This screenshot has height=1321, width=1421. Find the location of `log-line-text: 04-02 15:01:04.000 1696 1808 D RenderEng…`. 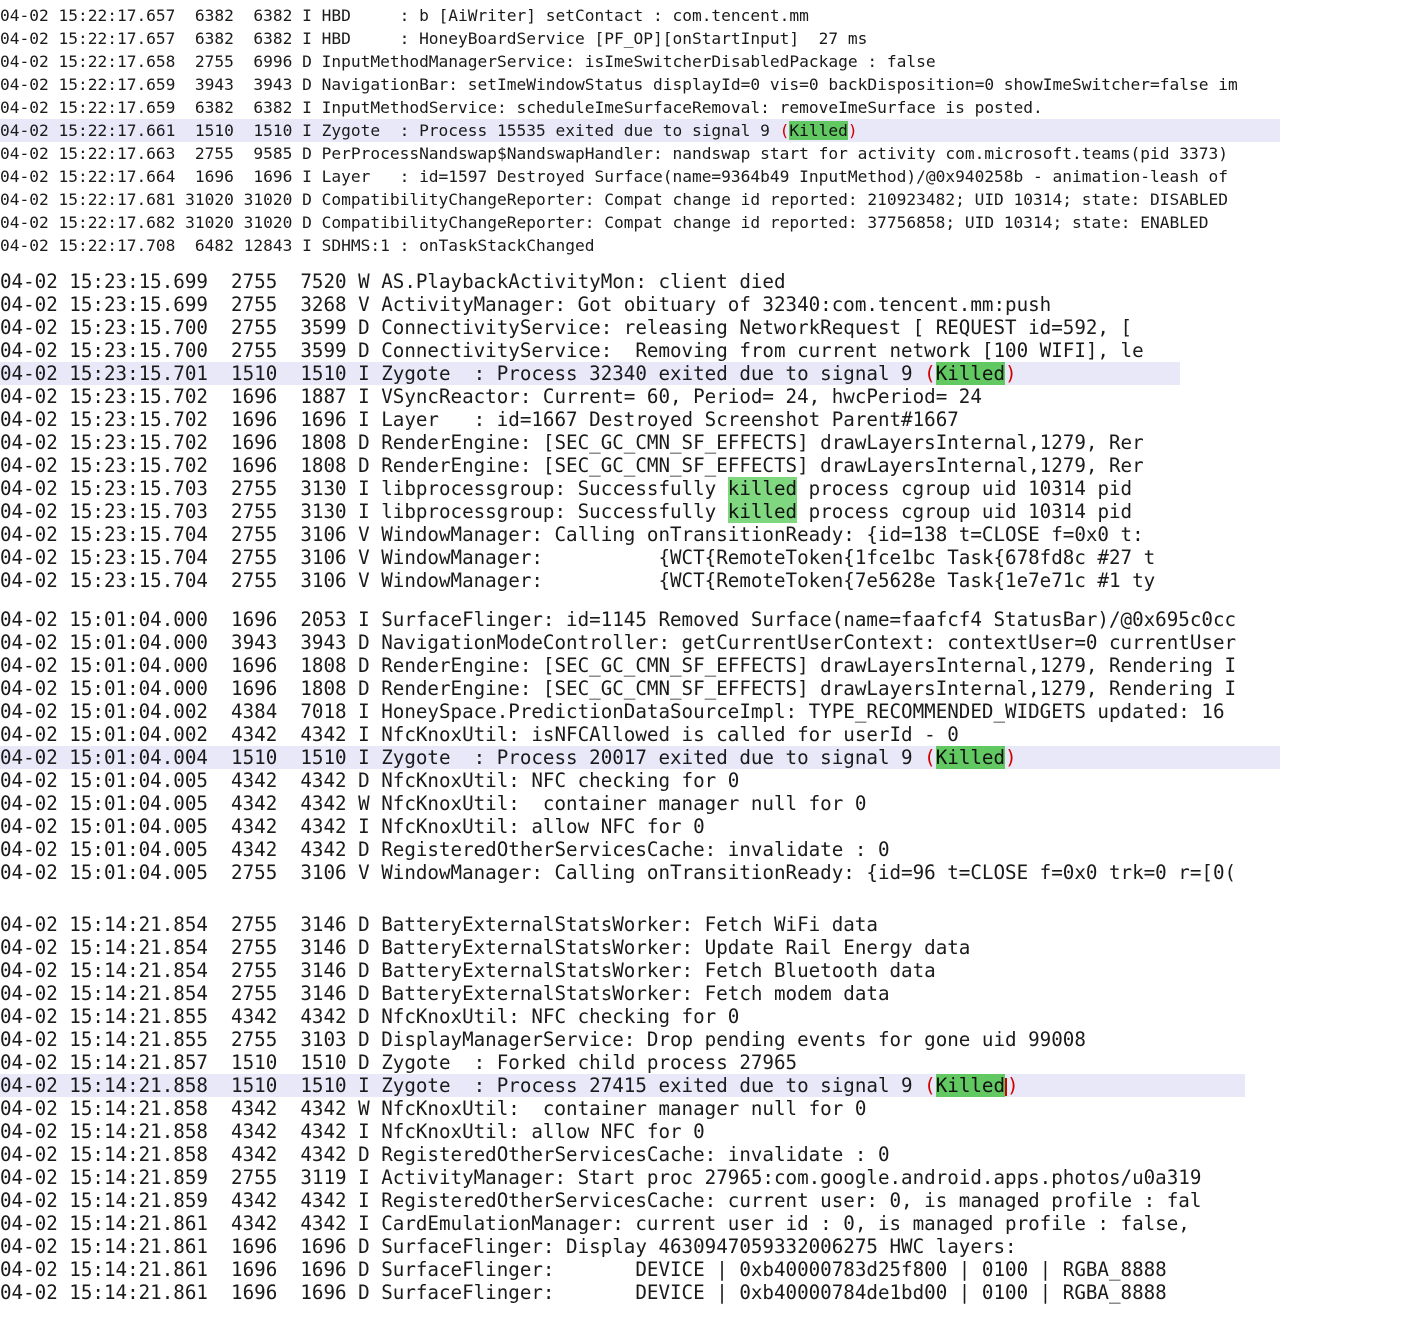

log-line-text: 04-02 15:01:04.000 1696 1808 D RenderEng… is located at coordinates (618, 688).